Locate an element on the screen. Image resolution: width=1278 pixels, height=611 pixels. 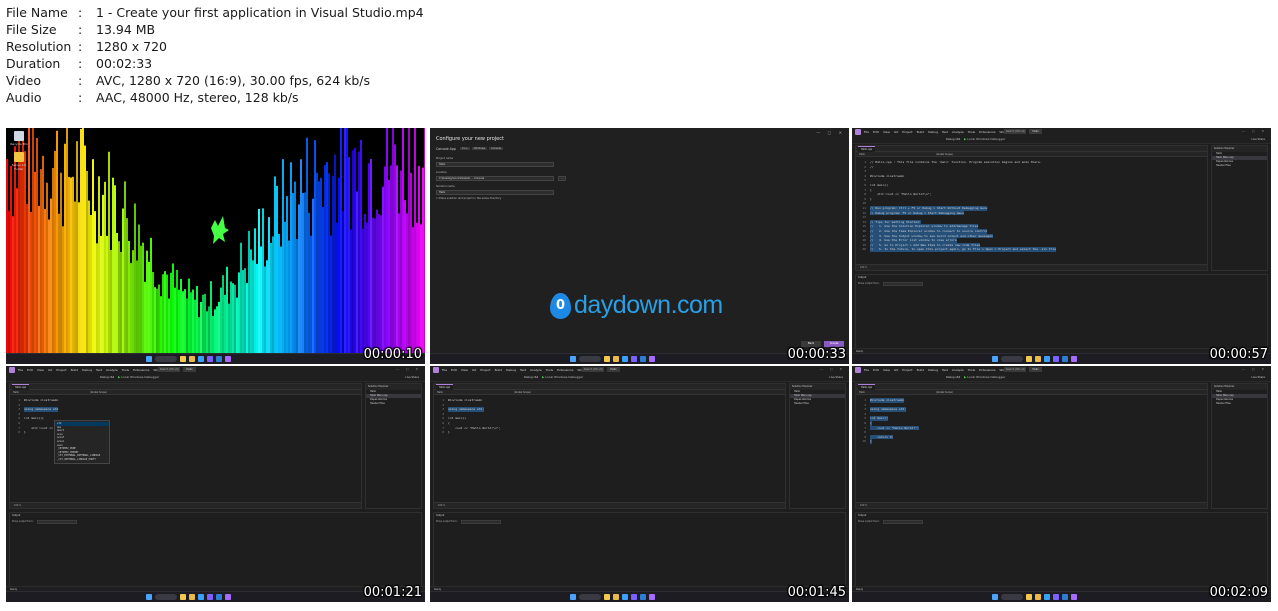
code-line: 10} is located at coordinates (1031, 441).